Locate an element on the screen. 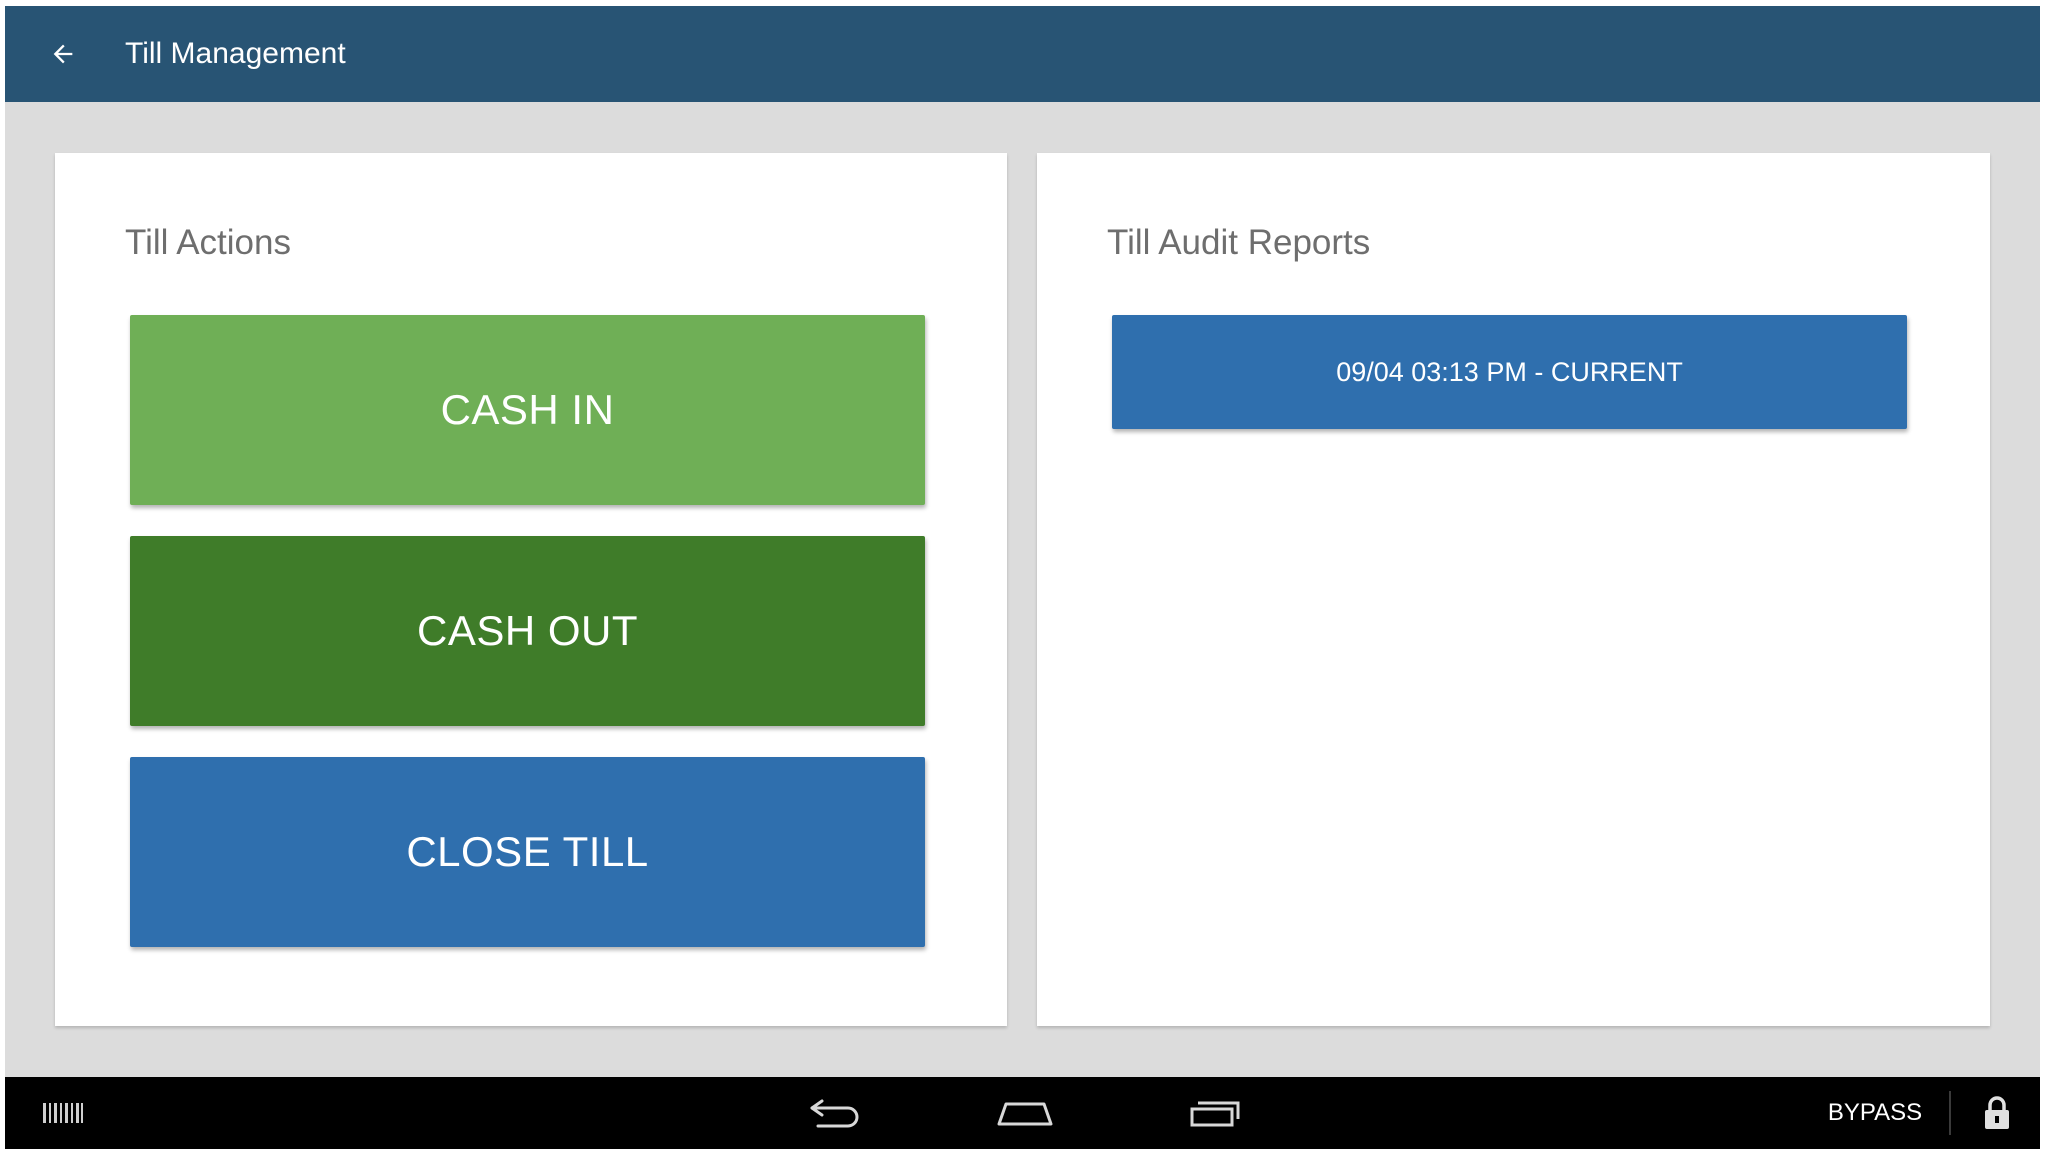 The image size is (2046, 1154). audit-report-current-button: 09/04 03:13 PM - CURRENT is located at coordinates (1509, 372).